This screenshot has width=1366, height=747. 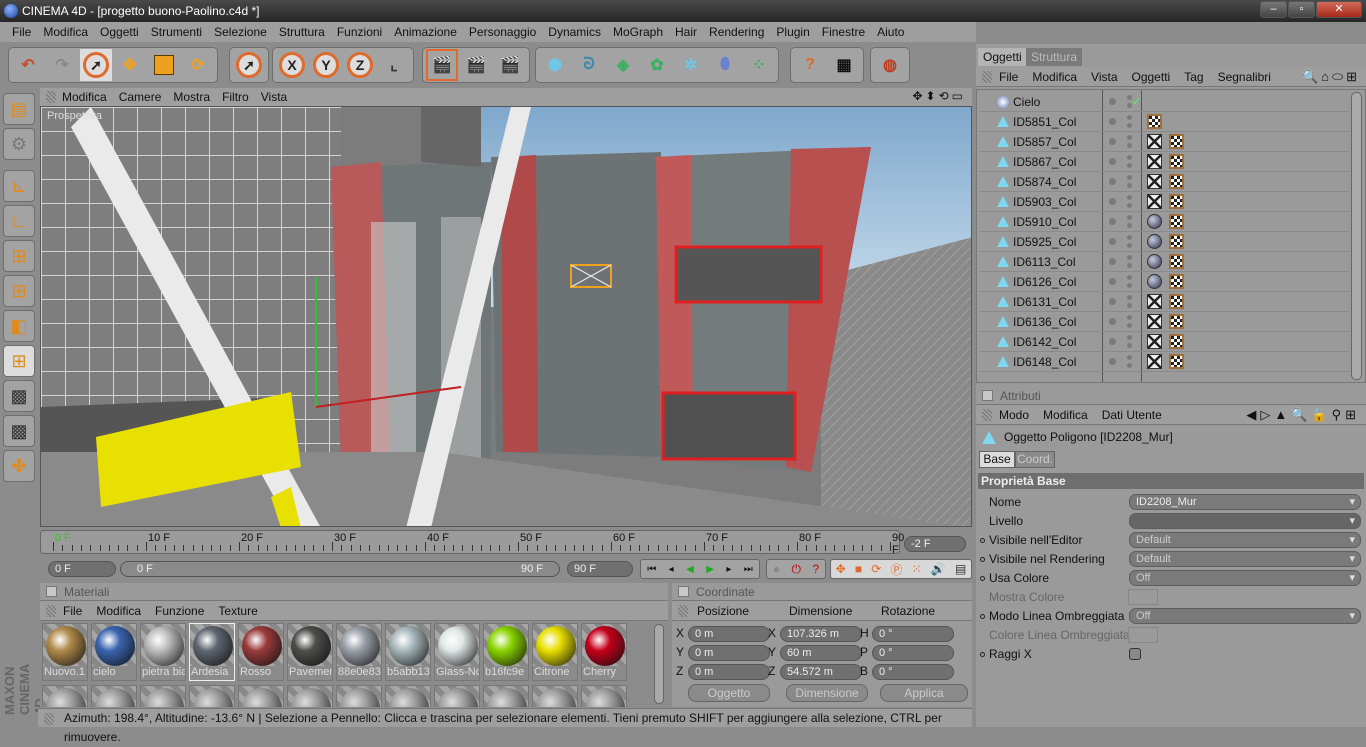 I want to click on key-scale-icon: ■, so click(x=858, y=569).